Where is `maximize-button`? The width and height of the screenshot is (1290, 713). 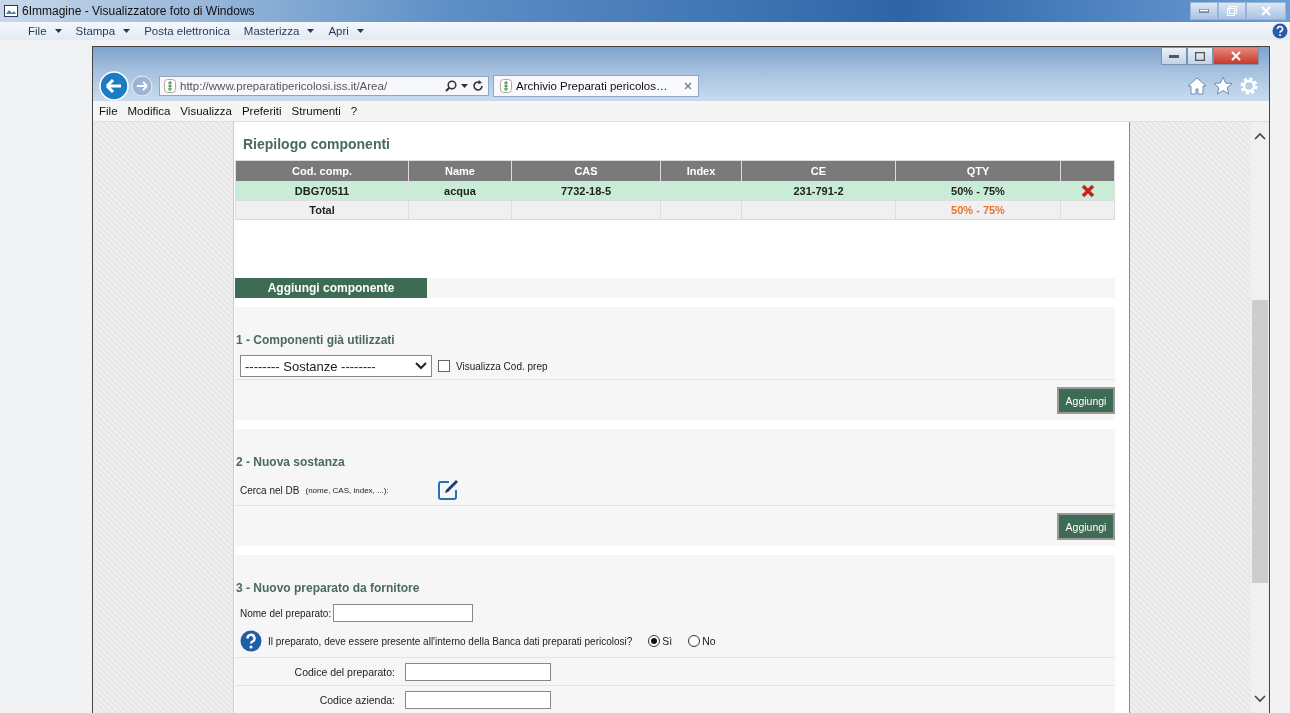
maximize-button is located at coordinates (1200, 56).